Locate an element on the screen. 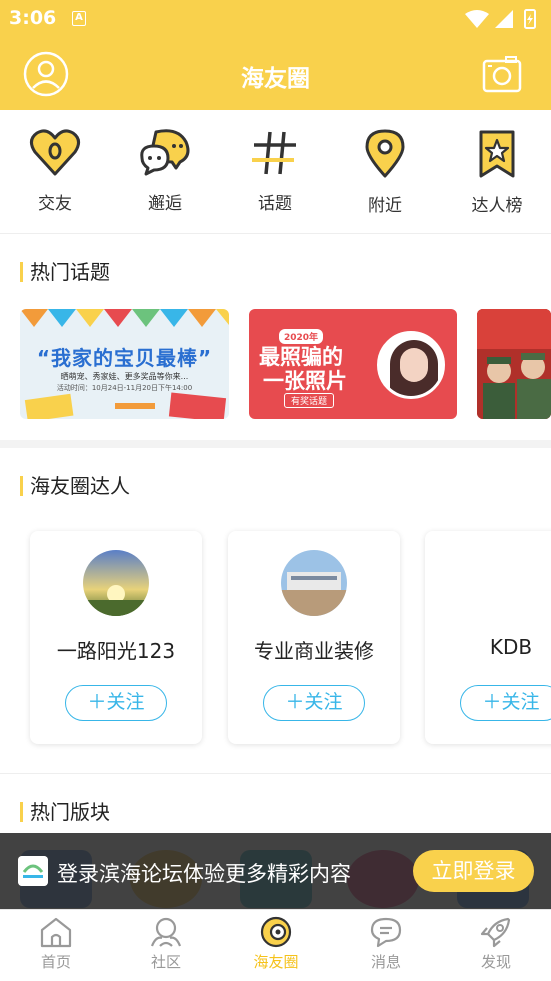 This screenshot has height=981, width=551. talent-name: 一路阳光123 is located at coordinates (116, 651).